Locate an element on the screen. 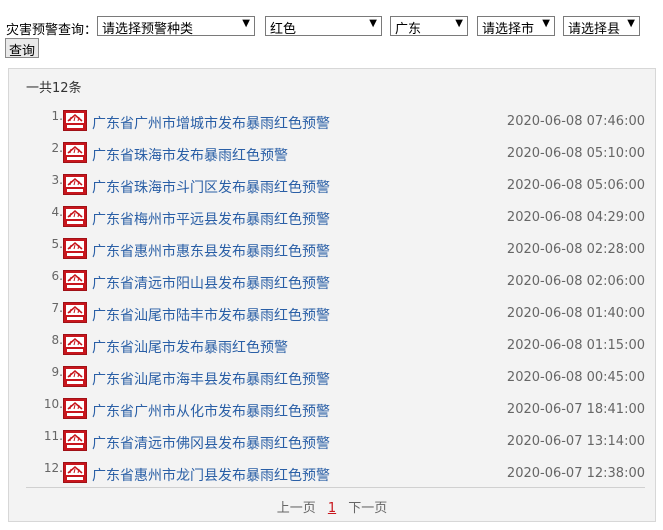 This screenshot has height=530, width=663. list-item: 2. 广东省珠海市发布暴雨红色预警 2020-06-08 05:10:00 is located at coordinates (332, 157).